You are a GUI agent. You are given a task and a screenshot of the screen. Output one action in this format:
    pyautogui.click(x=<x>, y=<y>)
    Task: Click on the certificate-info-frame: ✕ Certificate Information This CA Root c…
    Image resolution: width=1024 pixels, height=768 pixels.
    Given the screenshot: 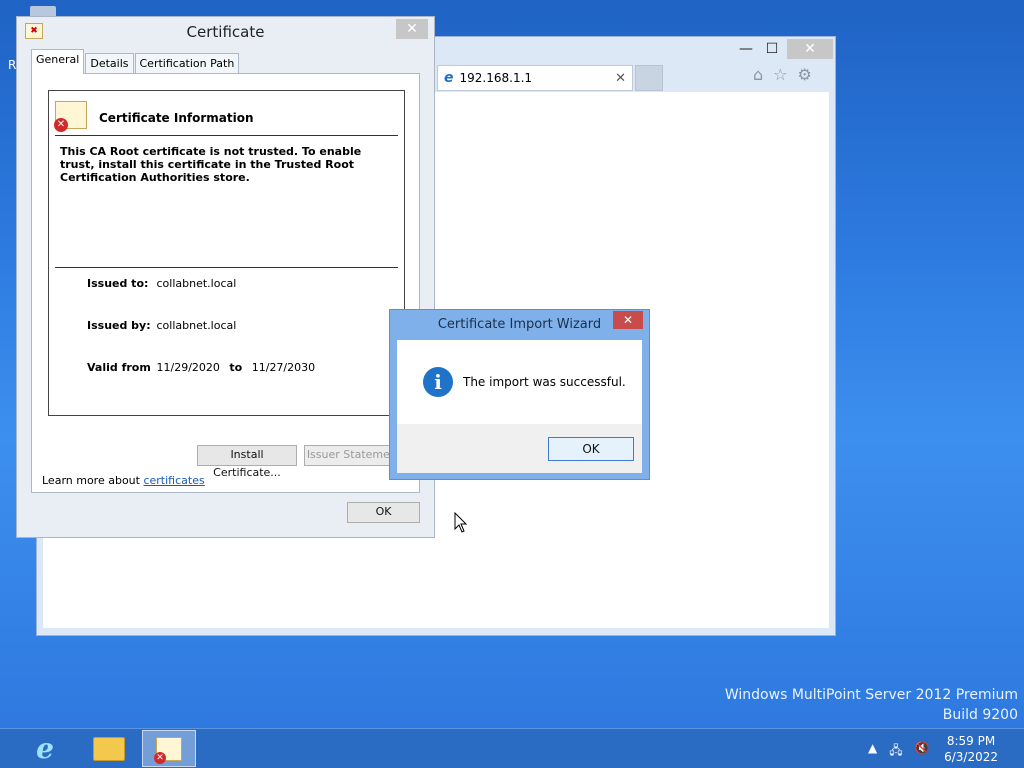 What is the action you would take?
    pyautogui.click(x=226, y=253)
    